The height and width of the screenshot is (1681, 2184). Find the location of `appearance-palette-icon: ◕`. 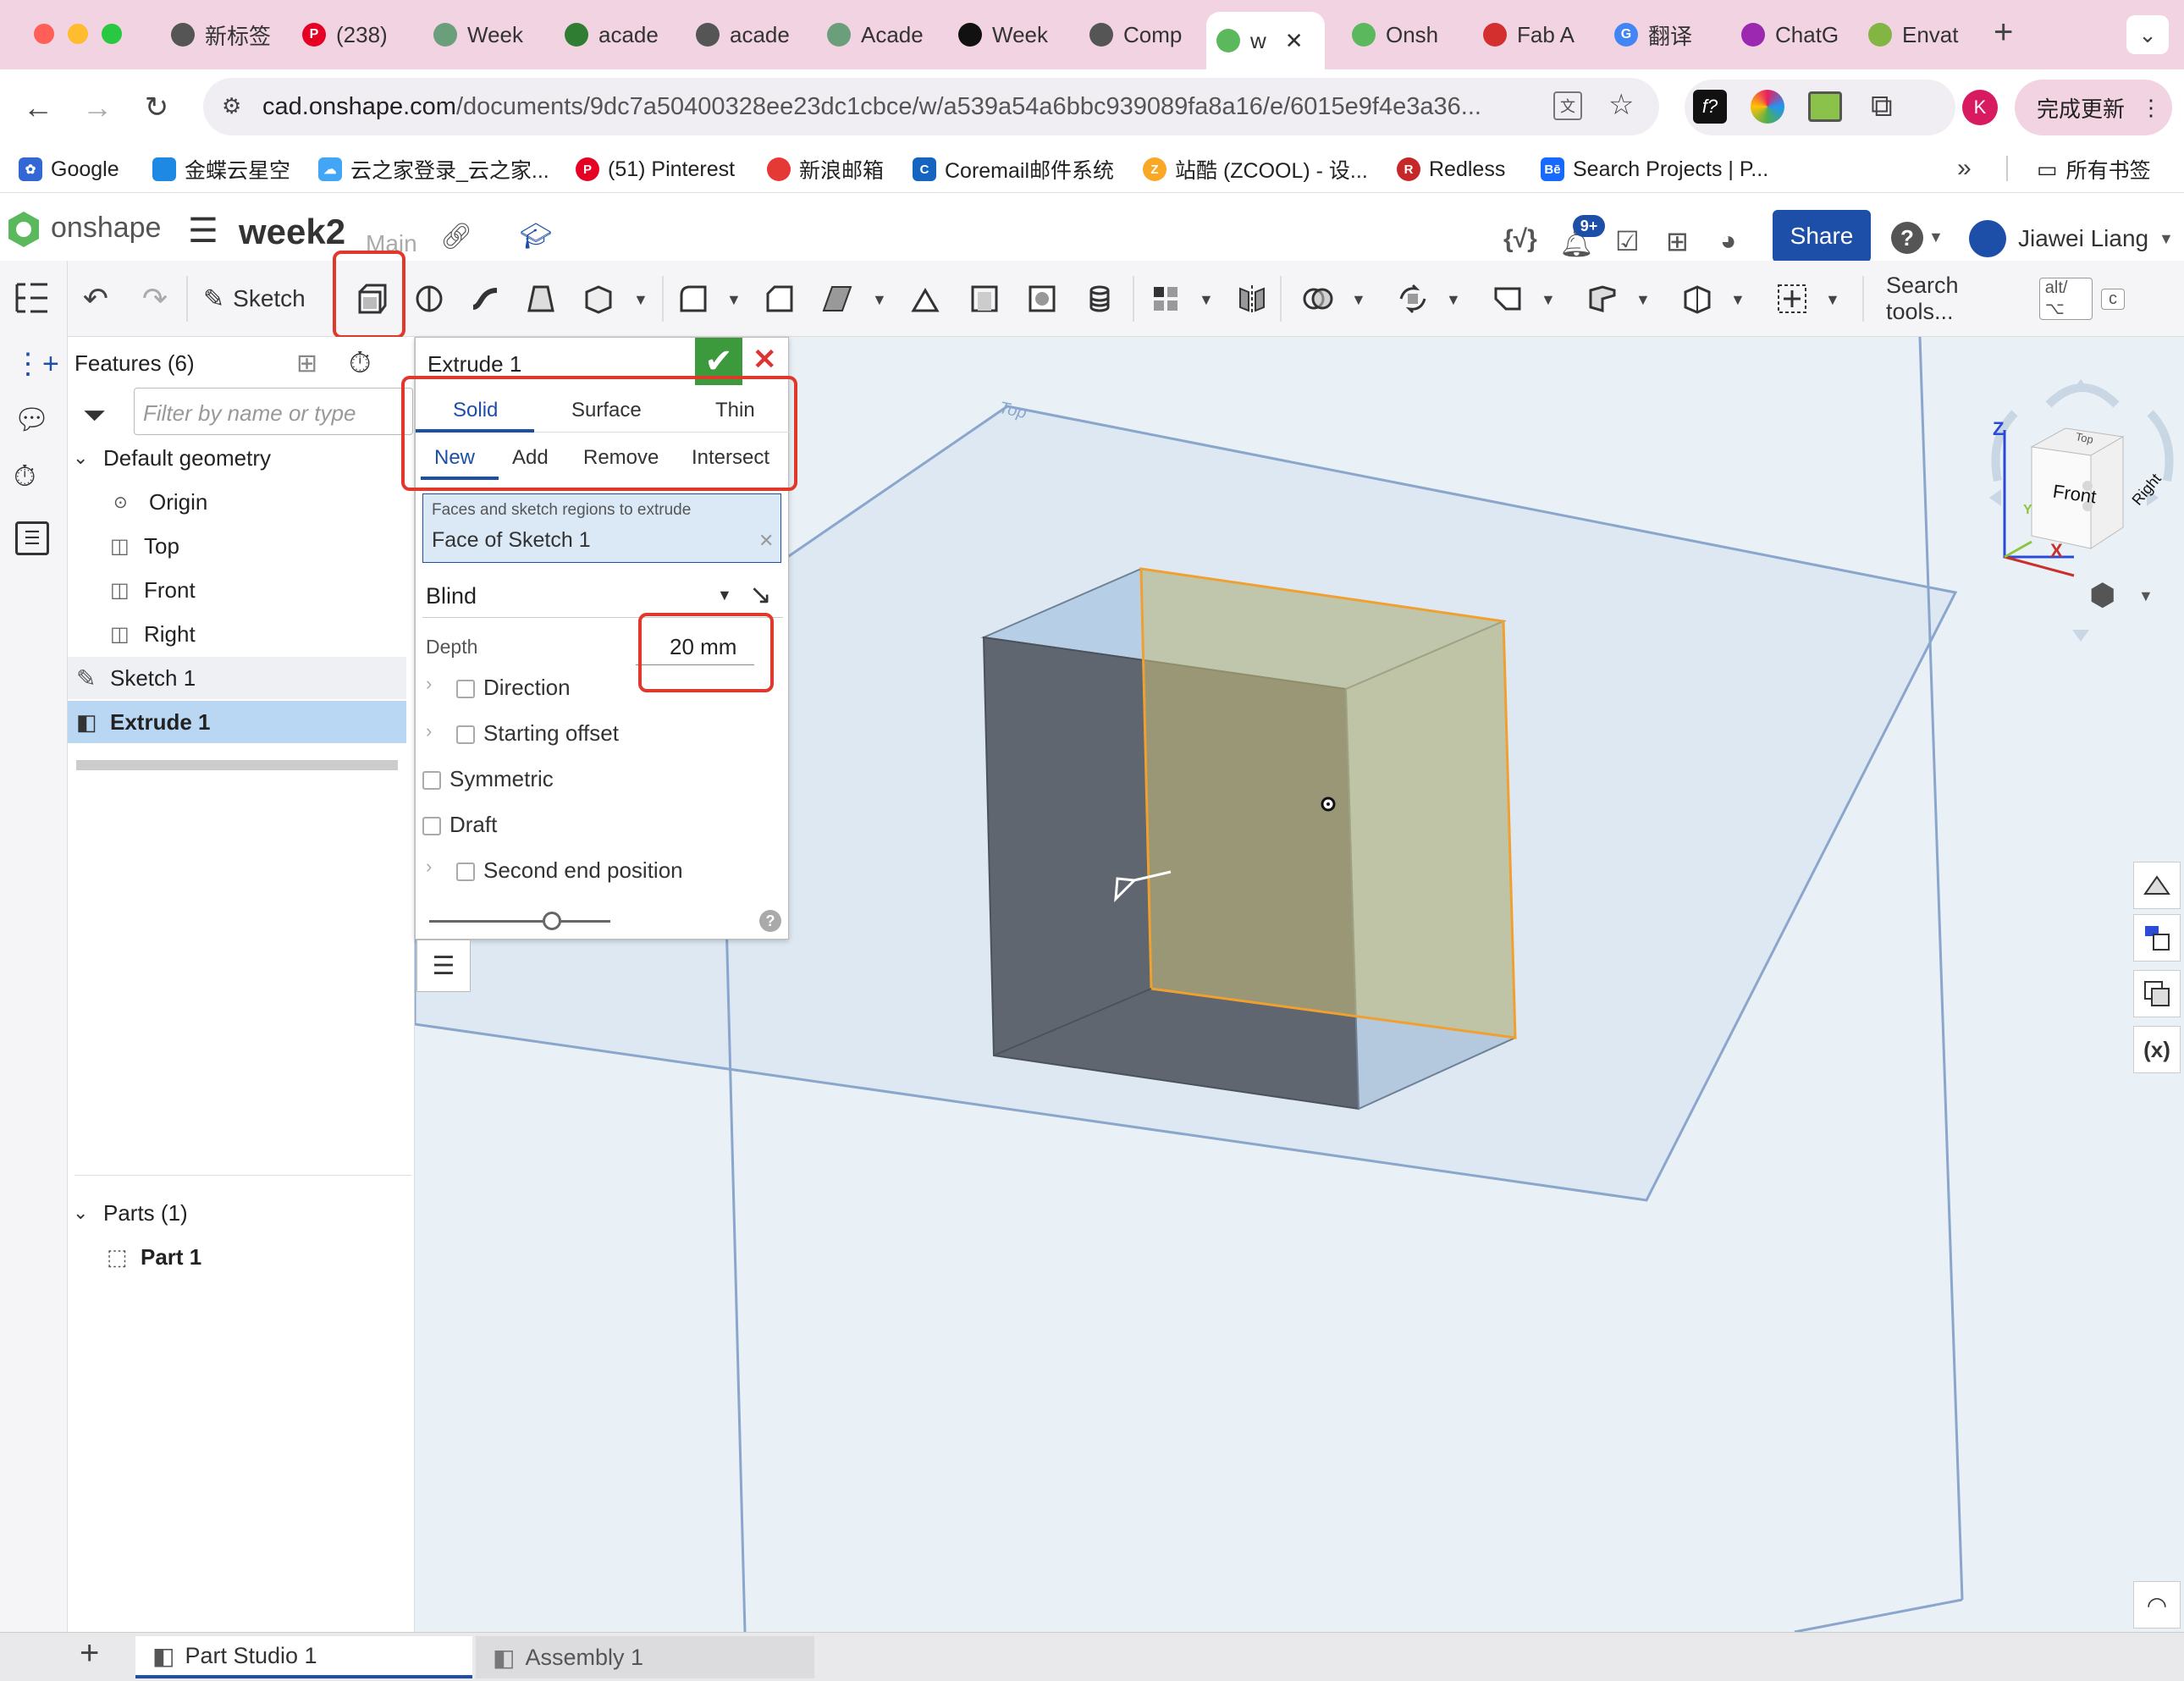

appearance-palette-icon: ◕ is located at coordinates (1728, 240).